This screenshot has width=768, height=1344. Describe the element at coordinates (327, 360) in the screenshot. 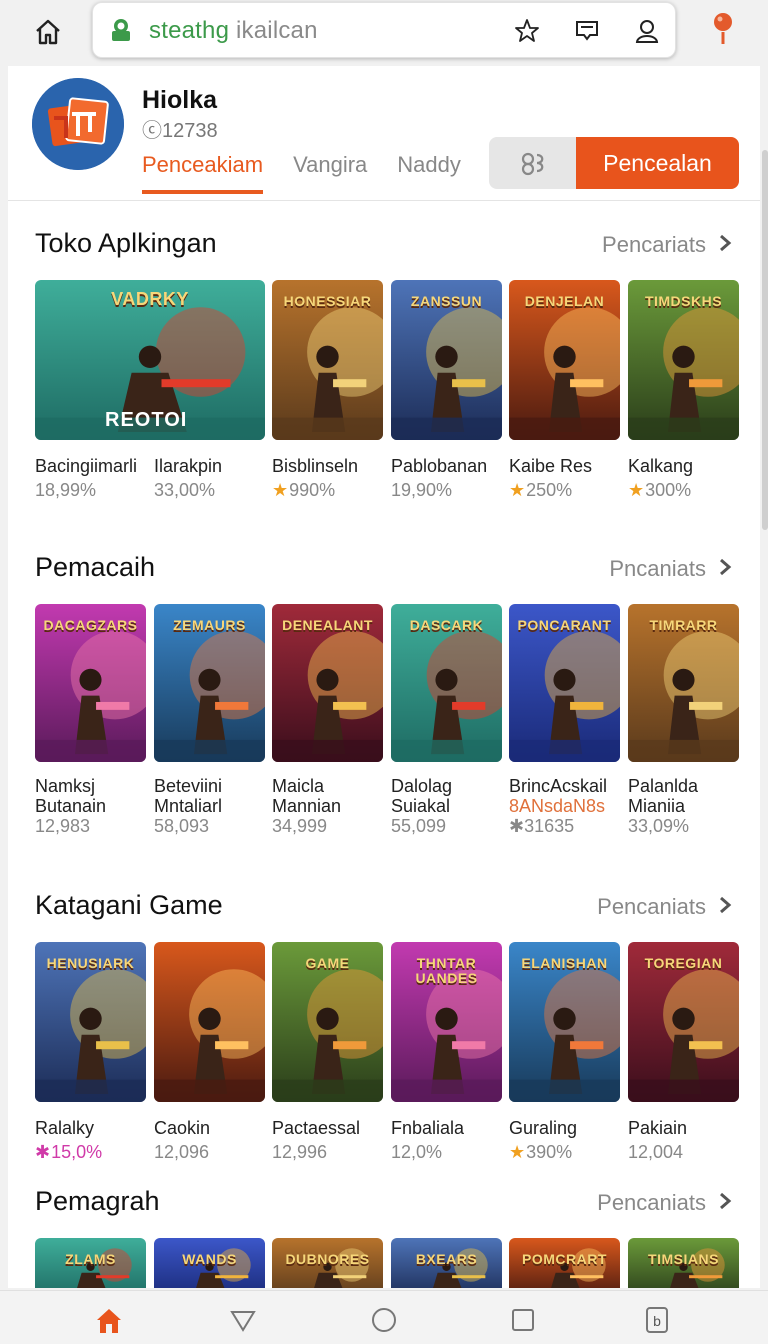

I see `app-thumbnail: HONESSIAR` at that location.